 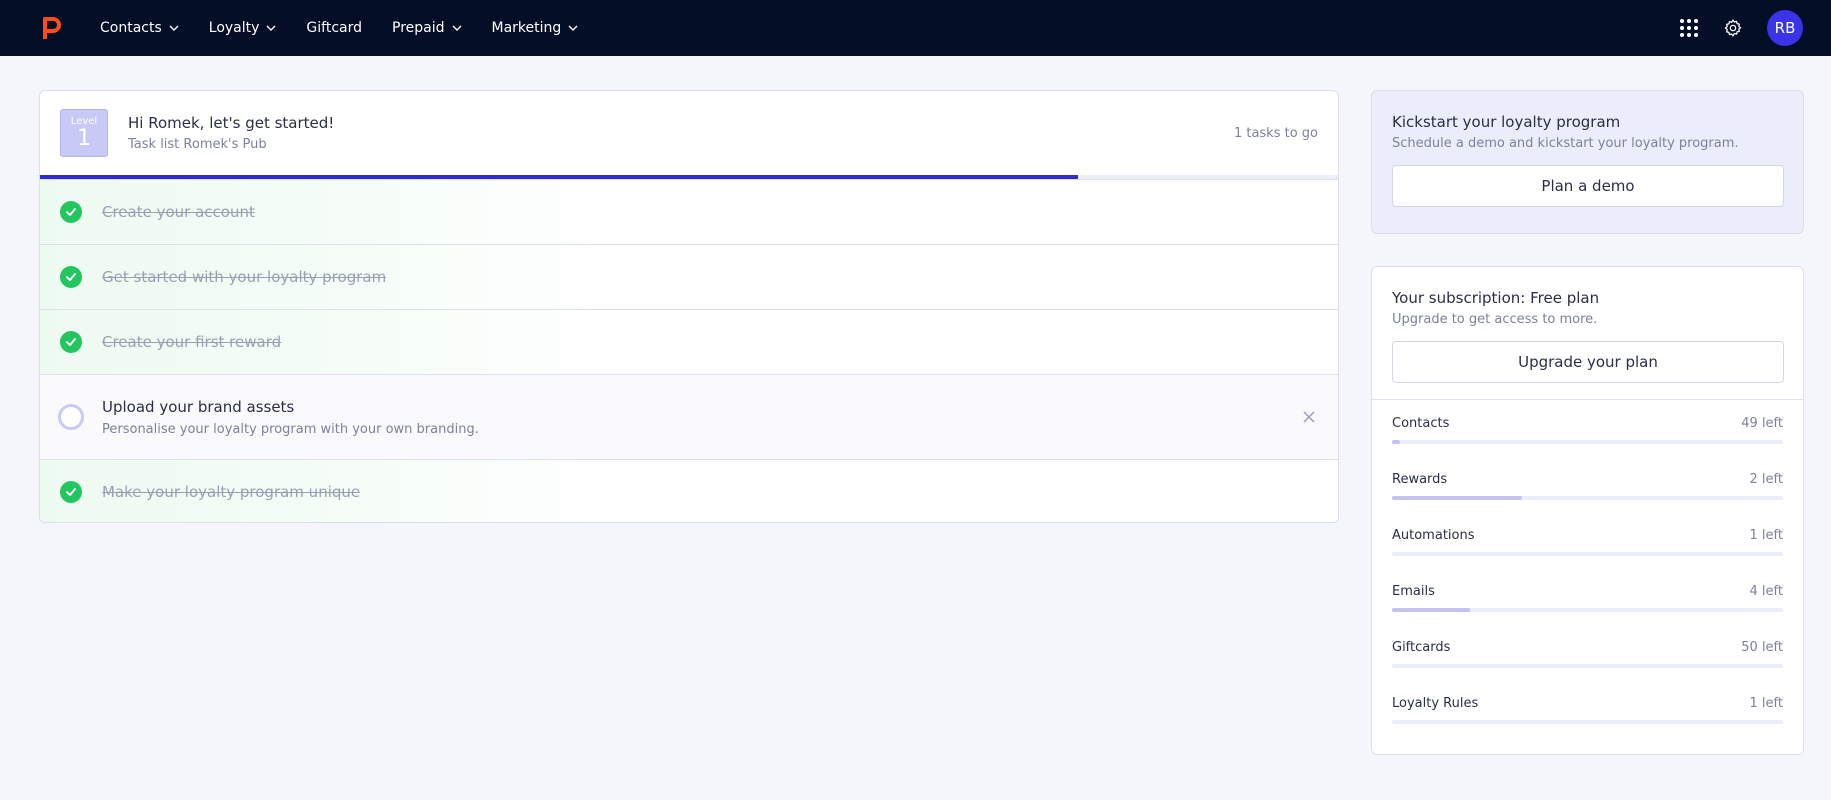 I want to click on task-title: Get started with your loyalty program, so click(x=244, y=277).